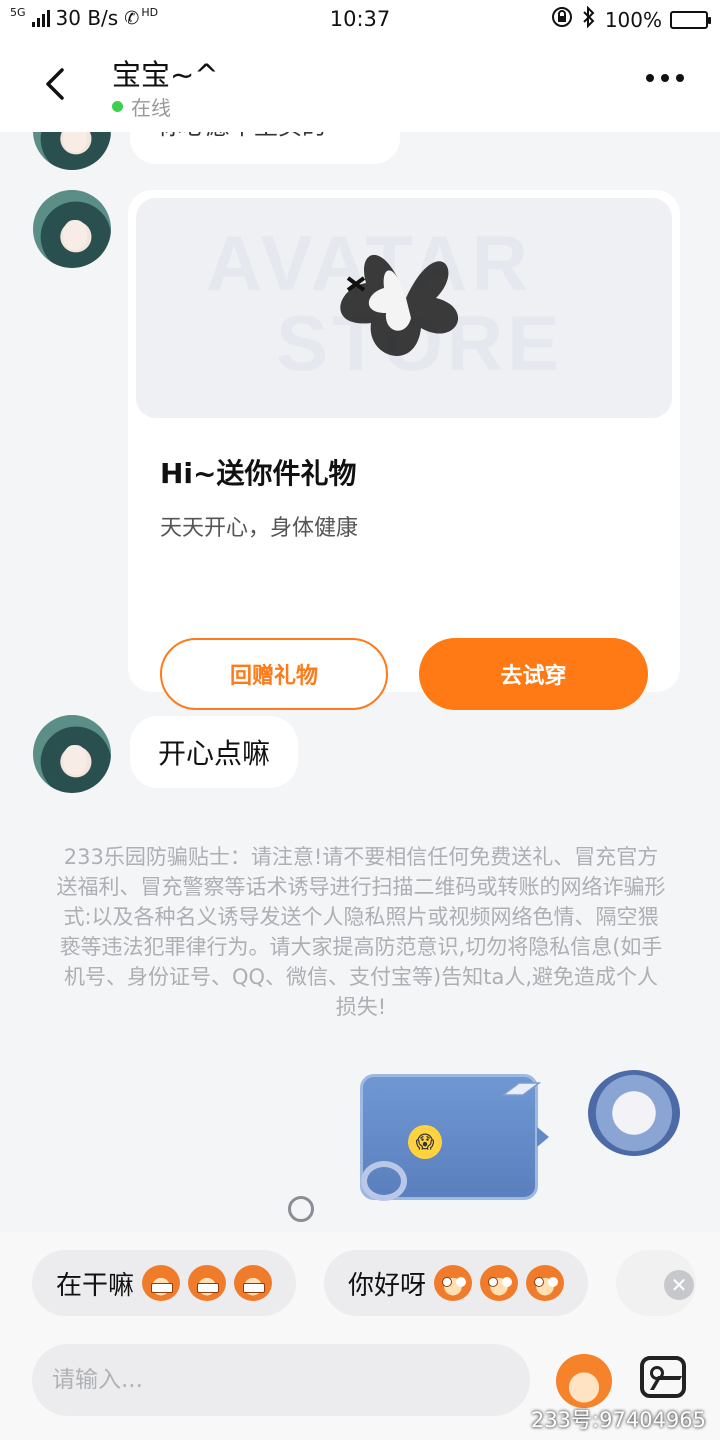 The image size is (720, 1440). Describe the element at coordinates (533, 674) in the screenshot. I see `try-on-button: 去试穿` at that location.